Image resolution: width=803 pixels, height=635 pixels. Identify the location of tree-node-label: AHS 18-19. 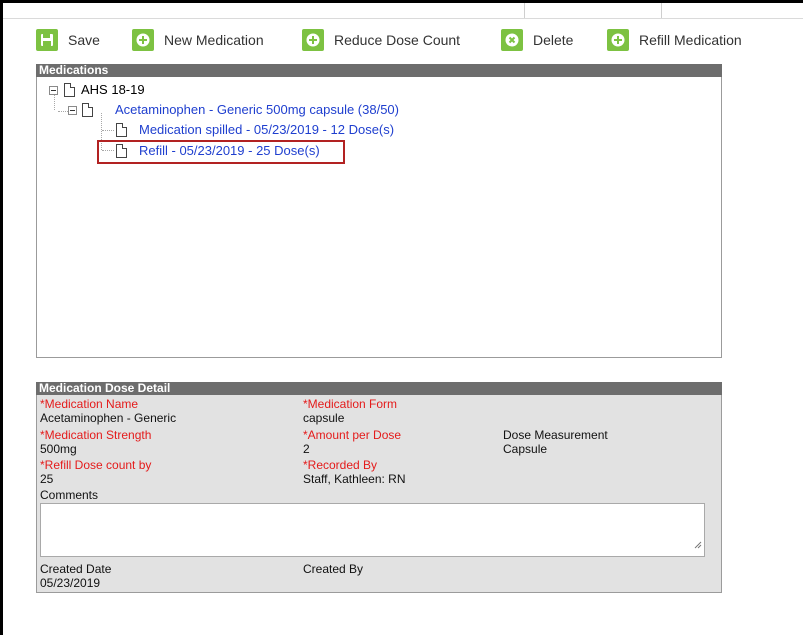
(113, 89).